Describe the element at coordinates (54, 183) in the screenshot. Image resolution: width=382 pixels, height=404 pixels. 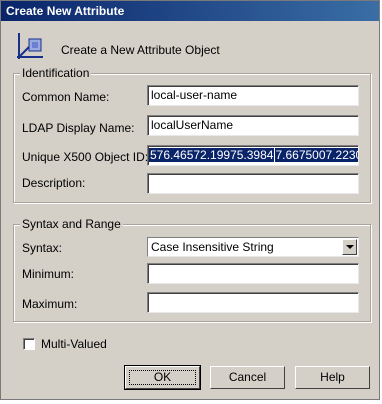
I see `description-label: Description:` at that location.